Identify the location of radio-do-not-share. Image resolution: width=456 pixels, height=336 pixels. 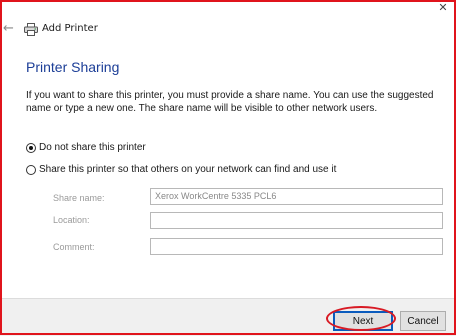
(31, 148).